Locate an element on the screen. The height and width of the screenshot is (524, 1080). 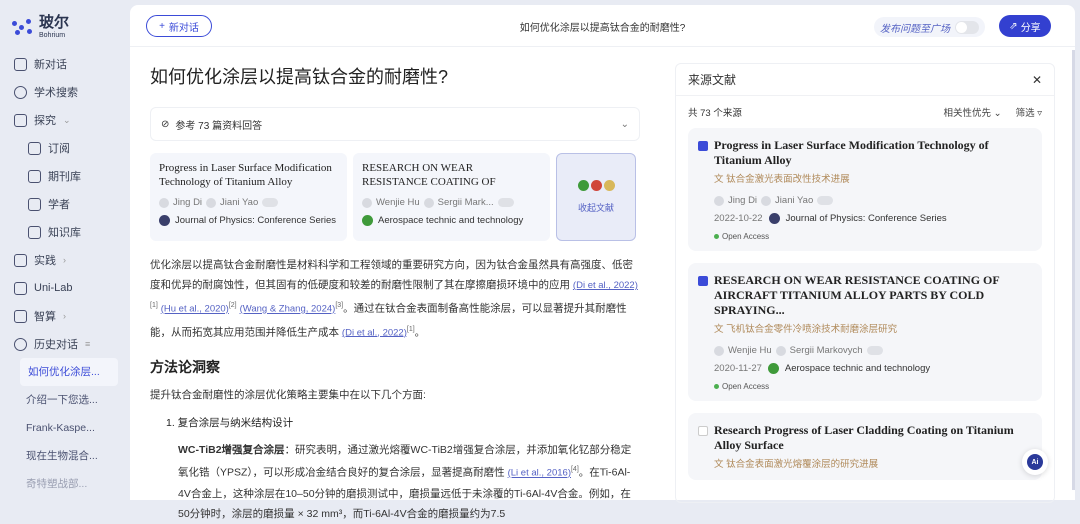
close-icon: ✕ is located at coordinates (1037, 80).